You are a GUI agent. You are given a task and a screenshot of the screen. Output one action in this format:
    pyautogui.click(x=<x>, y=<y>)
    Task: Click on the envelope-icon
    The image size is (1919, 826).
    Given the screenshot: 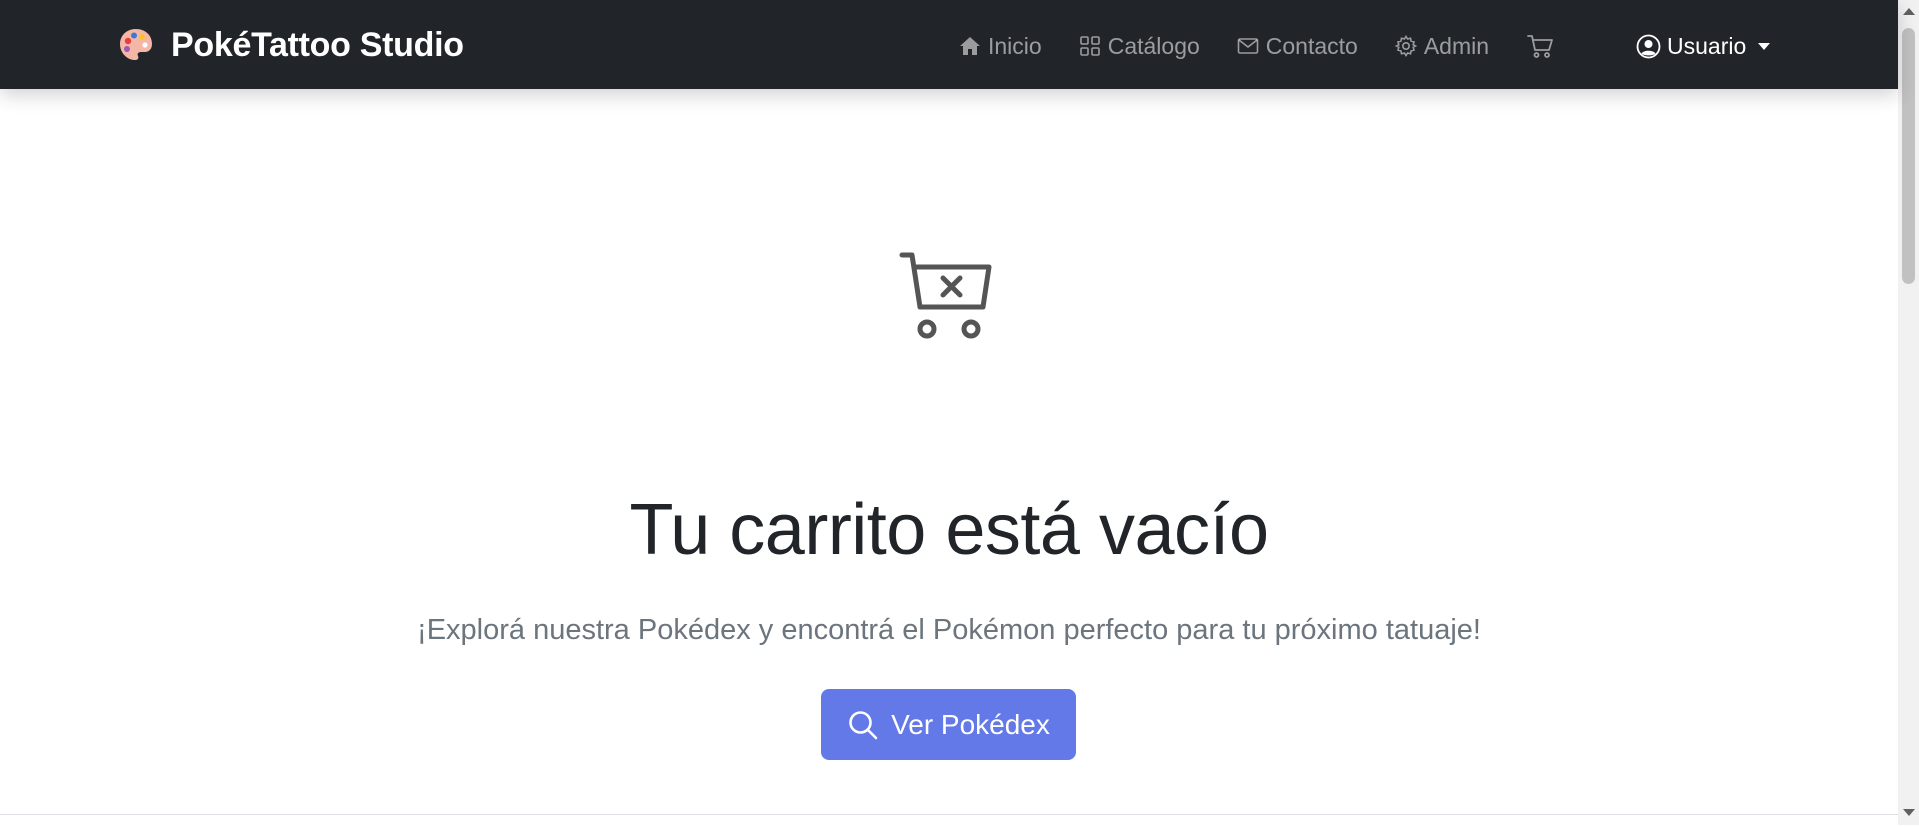 What is the action you would take?
    pyautogui.click(x=1248, y=46)
    